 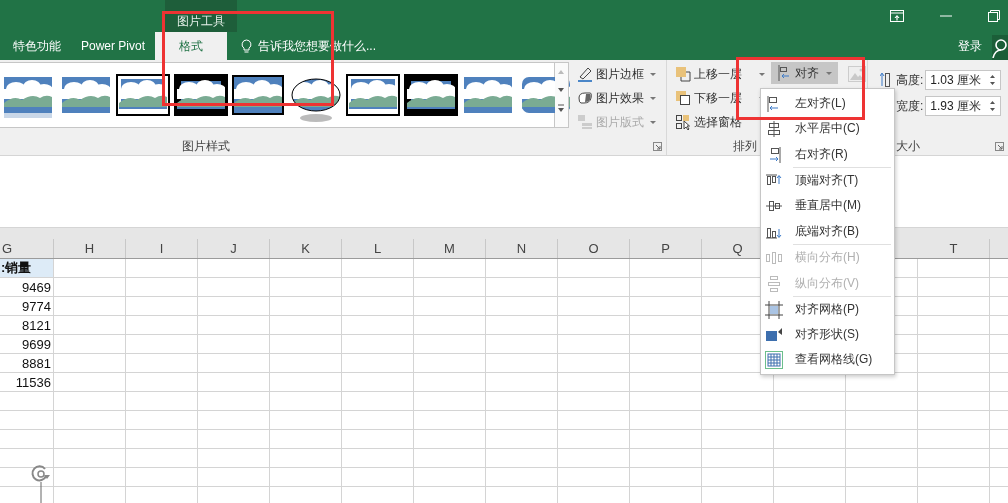 I want to click on align-button: 对齐, so click(x=804, y=73).